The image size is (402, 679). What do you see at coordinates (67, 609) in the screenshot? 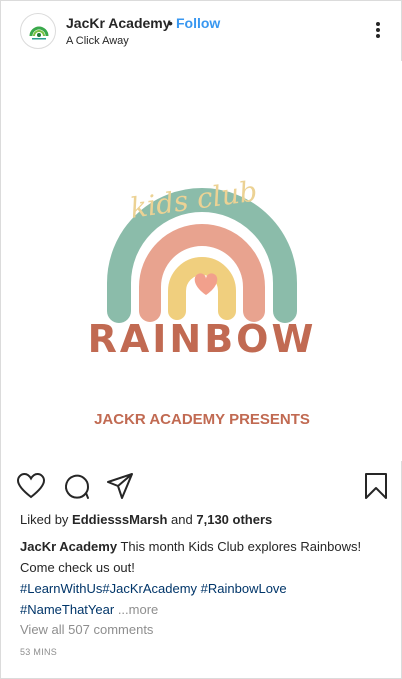
I see `hashtag: #NameThatYear` at bounding box center [67, 609].